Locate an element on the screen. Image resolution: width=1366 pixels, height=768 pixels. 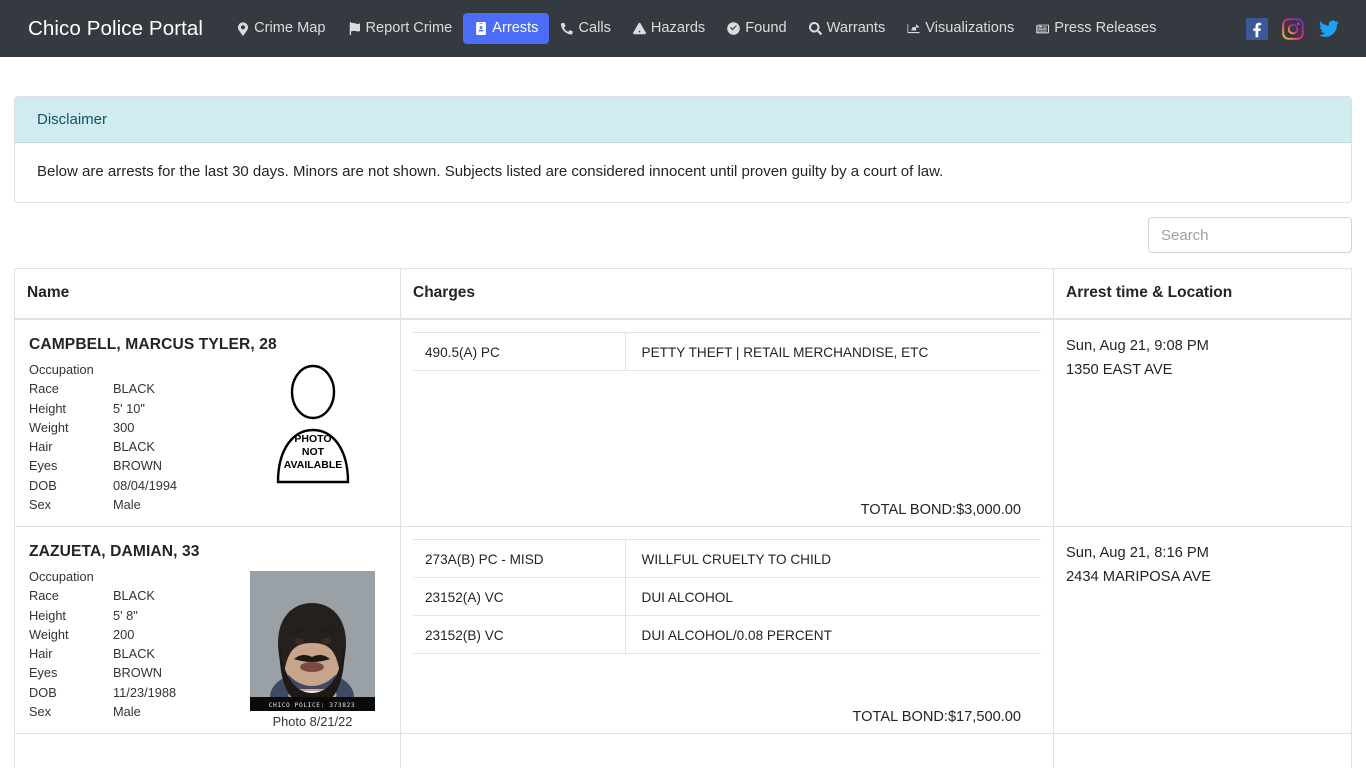
charge-code: 273A(B) PC - MISD is located at coordinates (519, 558).